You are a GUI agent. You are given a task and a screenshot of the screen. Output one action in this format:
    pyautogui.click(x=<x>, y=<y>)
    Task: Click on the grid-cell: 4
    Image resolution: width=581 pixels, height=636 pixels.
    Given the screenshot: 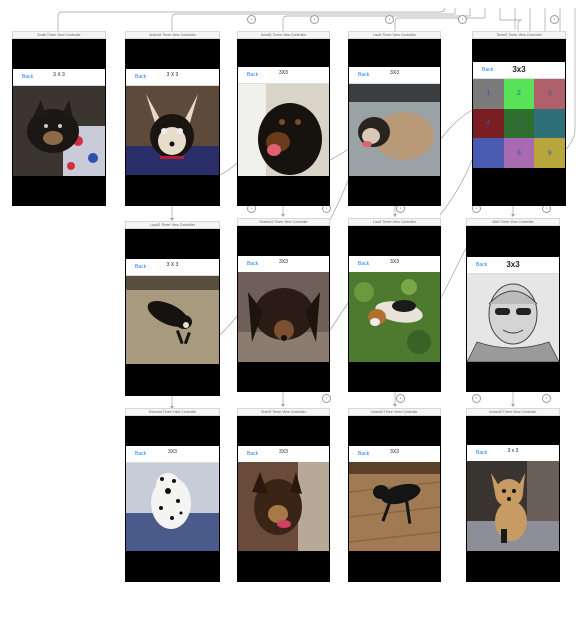 What is the action you would take?
    pyautogui.click(x=488, y=123)
    